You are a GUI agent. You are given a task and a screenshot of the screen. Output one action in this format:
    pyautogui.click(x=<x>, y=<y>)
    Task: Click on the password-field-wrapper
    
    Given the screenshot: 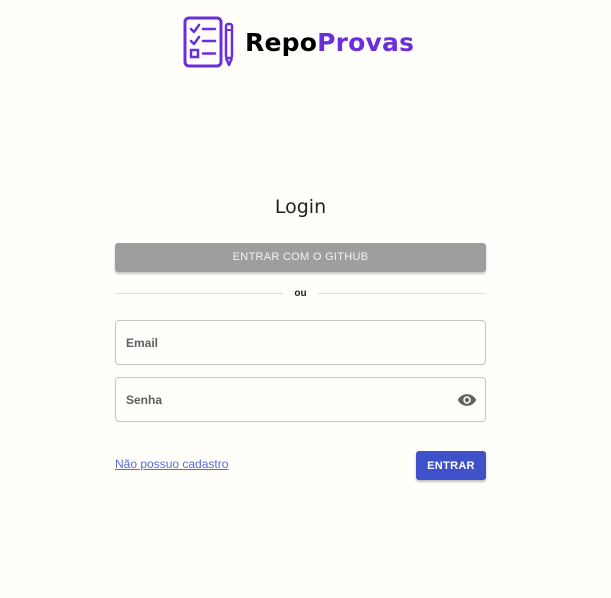 What is the action you would take?
    pyautogui.click(x=300, y=399)
    